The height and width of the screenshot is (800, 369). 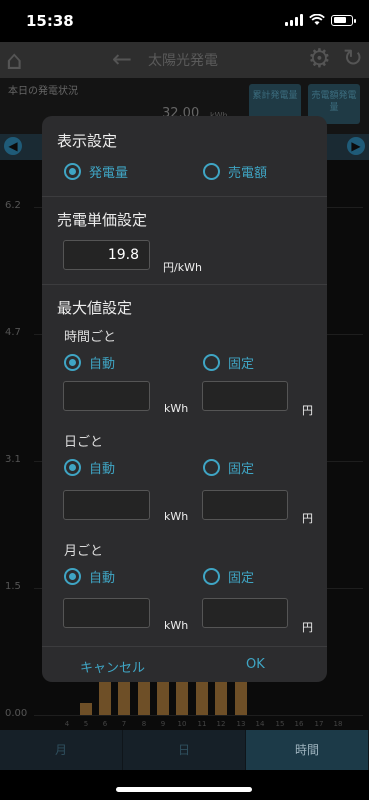 I want to click on daily-auto-label: 自動, so click(x=102, y=469).